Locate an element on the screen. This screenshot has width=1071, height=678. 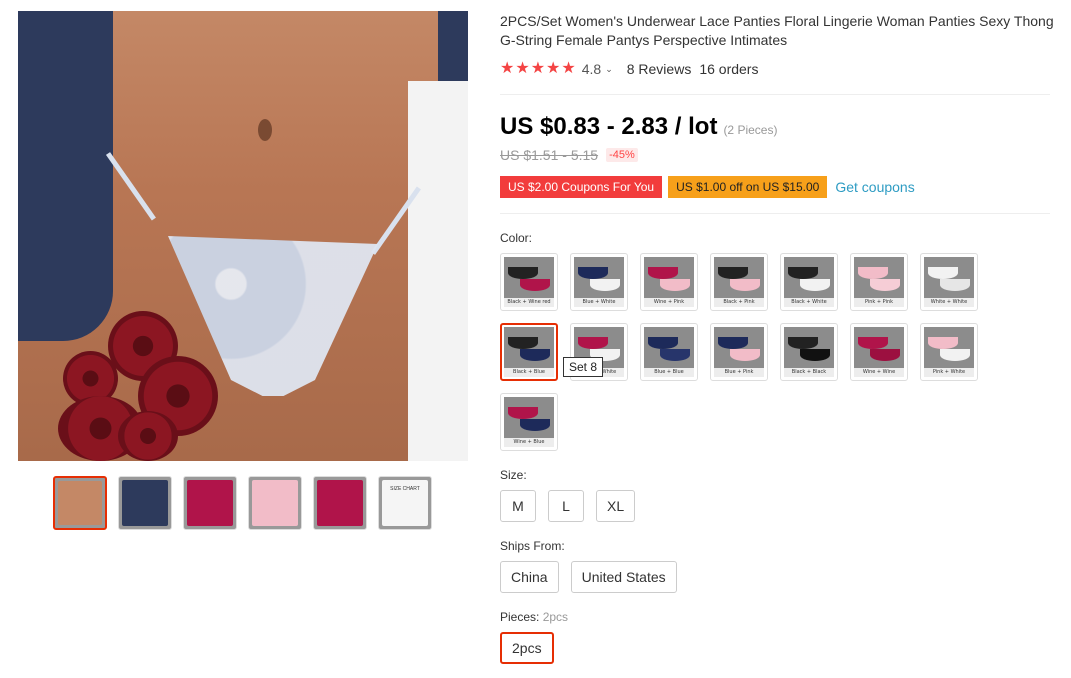
swatch-caption: Wine + Pink is located at coordinates (669, 302).